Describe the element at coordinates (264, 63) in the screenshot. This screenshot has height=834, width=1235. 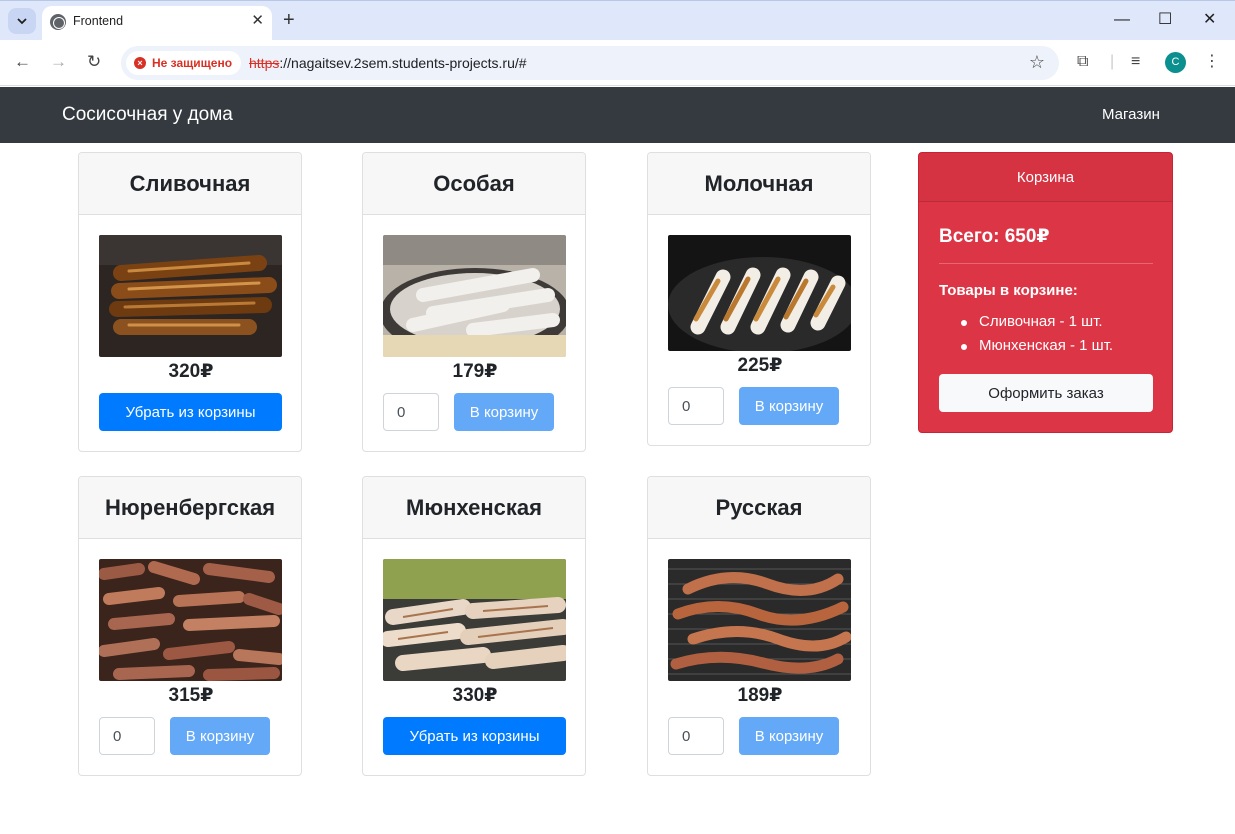
I see `url-scheme: https` at that location.